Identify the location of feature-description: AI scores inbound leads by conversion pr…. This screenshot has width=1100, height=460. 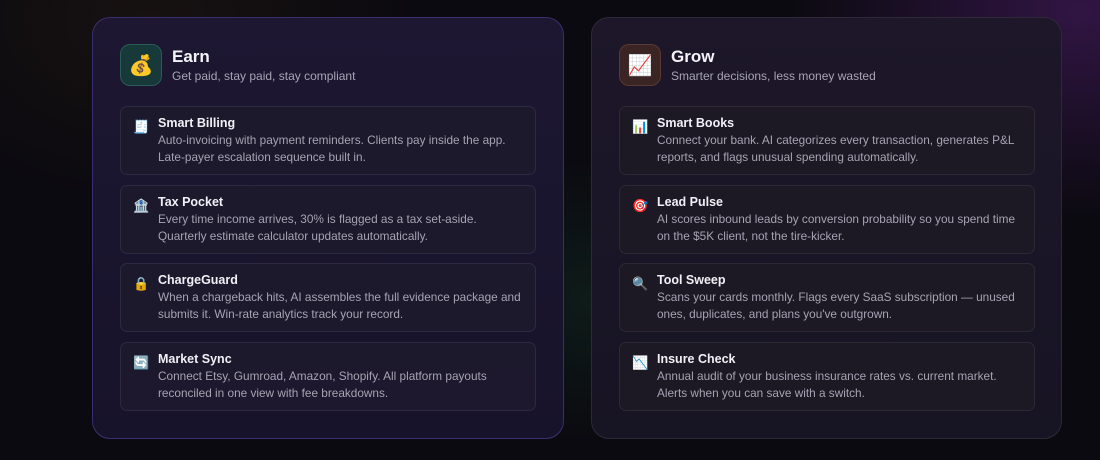
(836, 227).